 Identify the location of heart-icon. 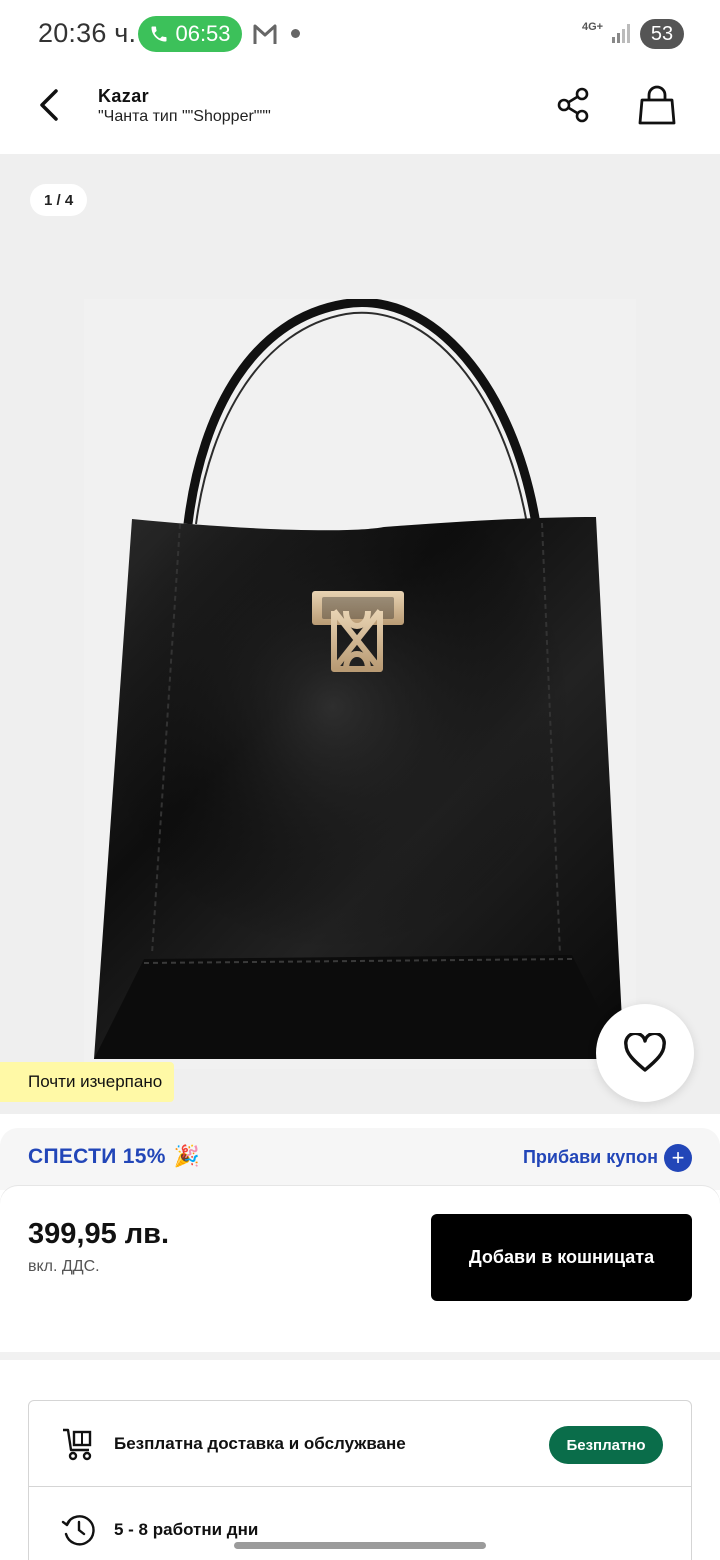
(645, 1052).